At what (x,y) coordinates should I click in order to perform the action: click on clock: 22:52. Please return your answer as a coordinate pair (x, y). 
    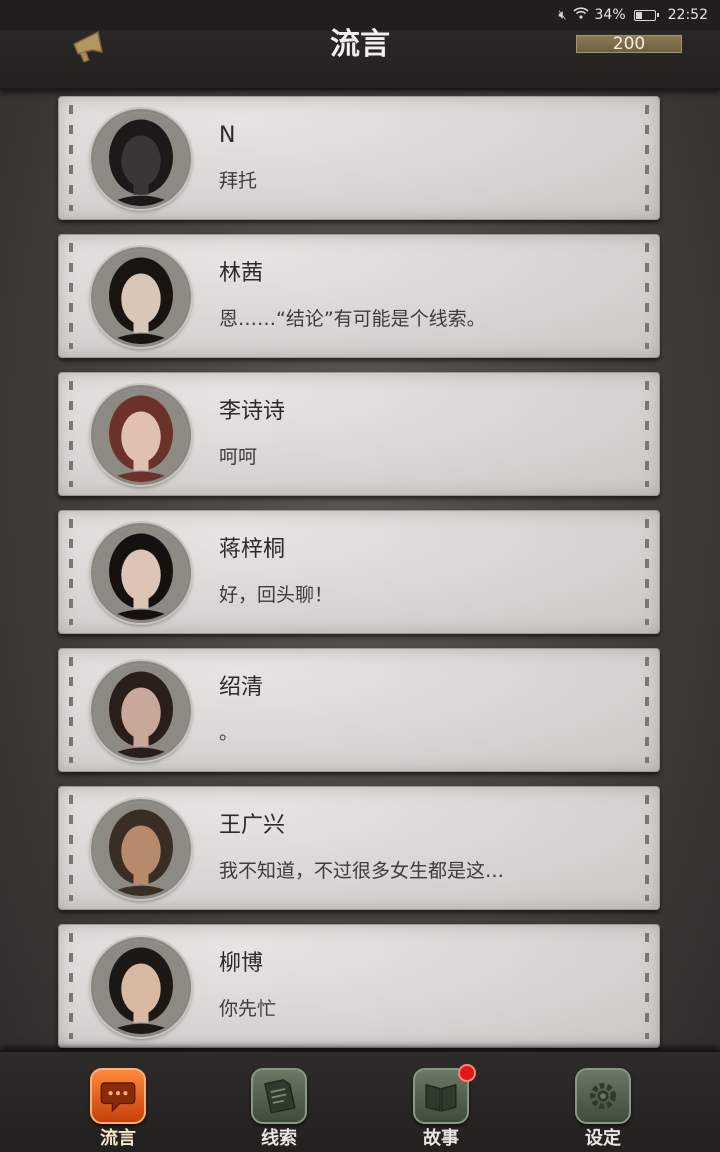
    Looking at the image, I should click on (687, 15).